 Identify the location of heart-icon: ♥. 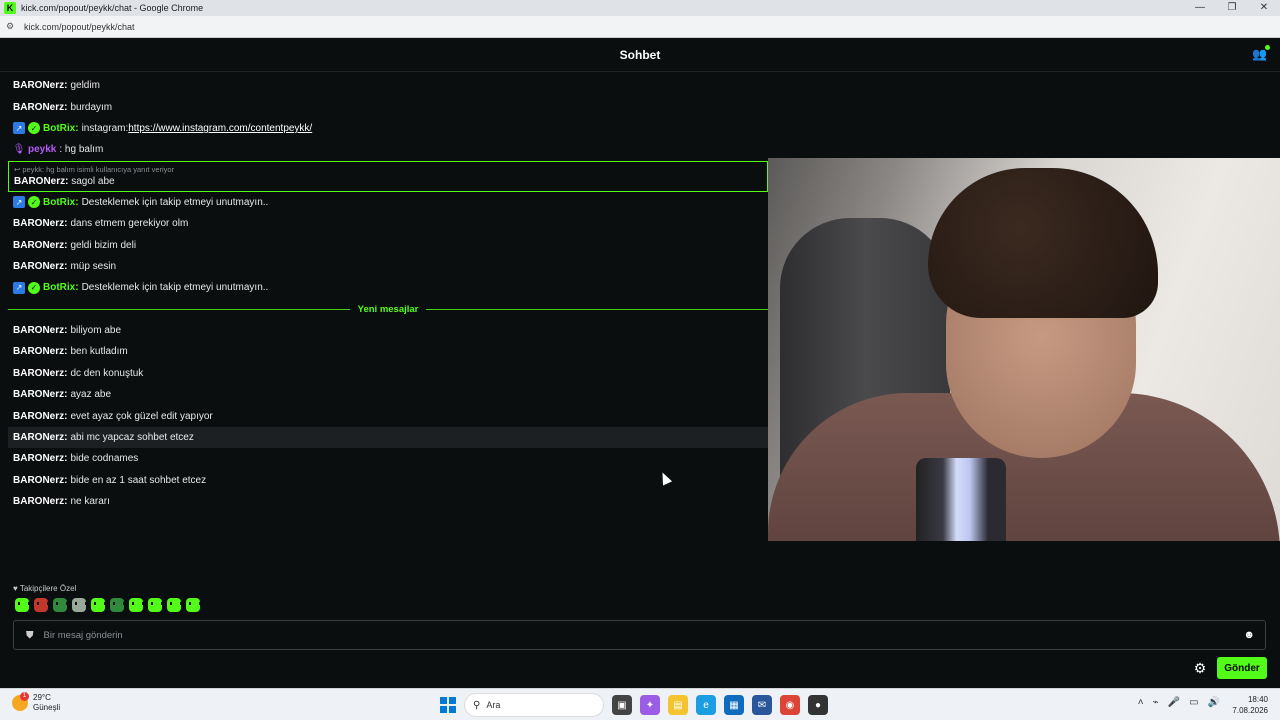
(16, 588).